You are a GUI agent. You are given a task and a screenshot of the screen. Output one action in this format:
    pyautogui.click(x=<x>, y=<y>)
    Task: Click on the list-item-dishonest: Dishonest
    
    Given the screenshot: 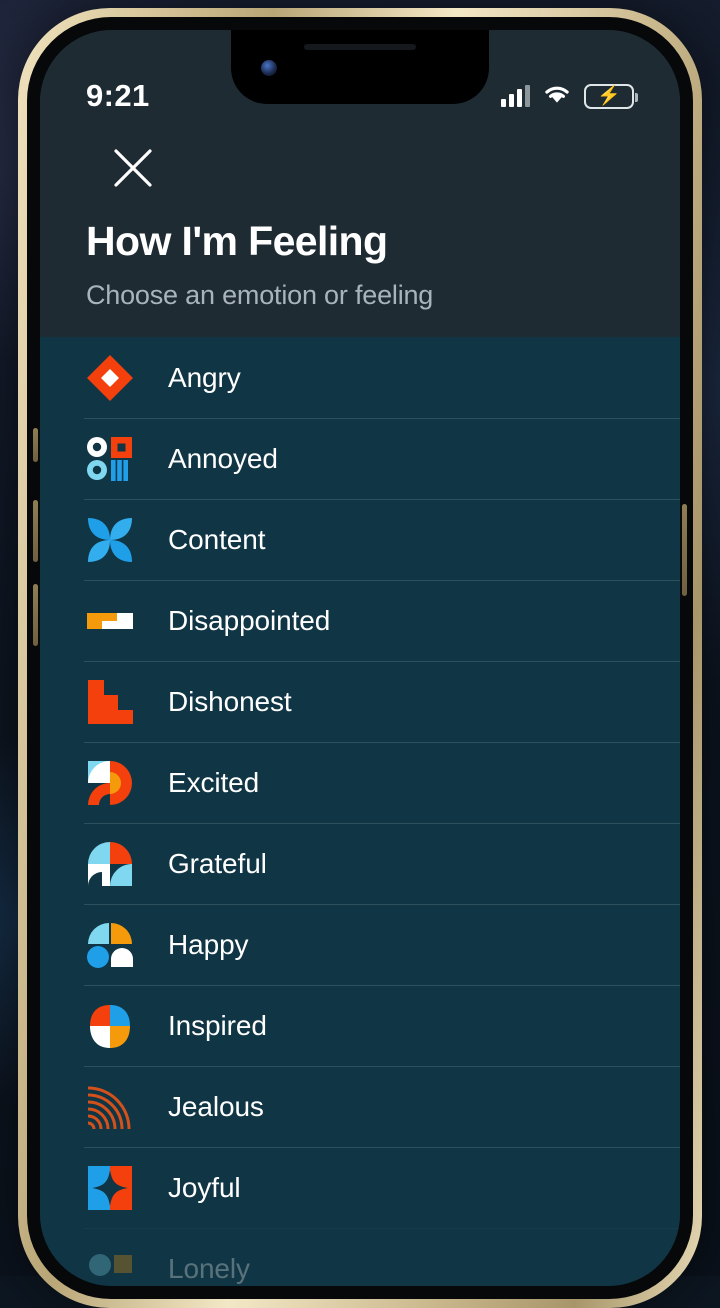 What is the action you would take?
    pyautogui.click(x=360, y=701)
    